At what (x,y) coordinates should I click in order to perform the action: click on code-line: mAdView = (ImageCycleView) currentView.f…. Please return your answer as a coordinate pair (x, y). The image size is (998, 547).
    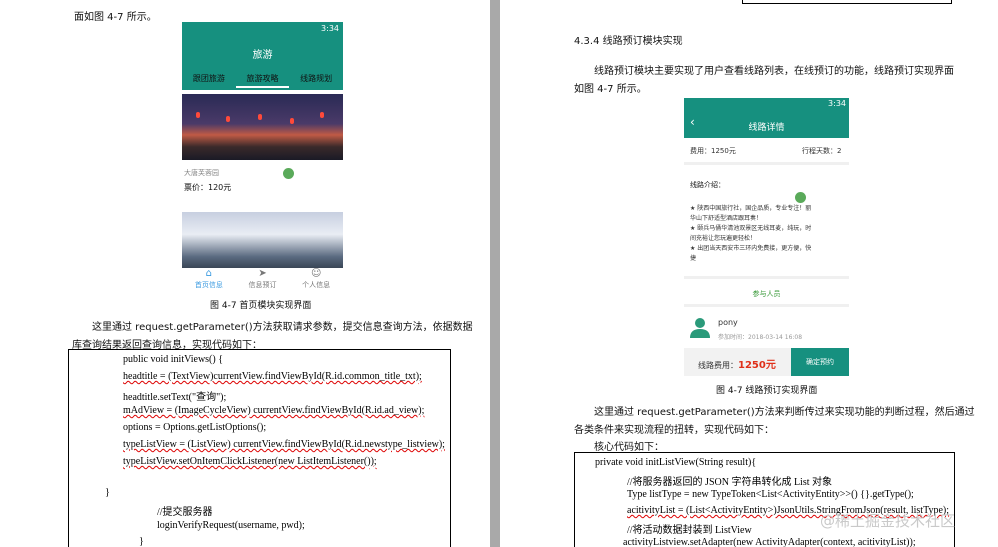
    Looking at the image, I should click on (274, 410).